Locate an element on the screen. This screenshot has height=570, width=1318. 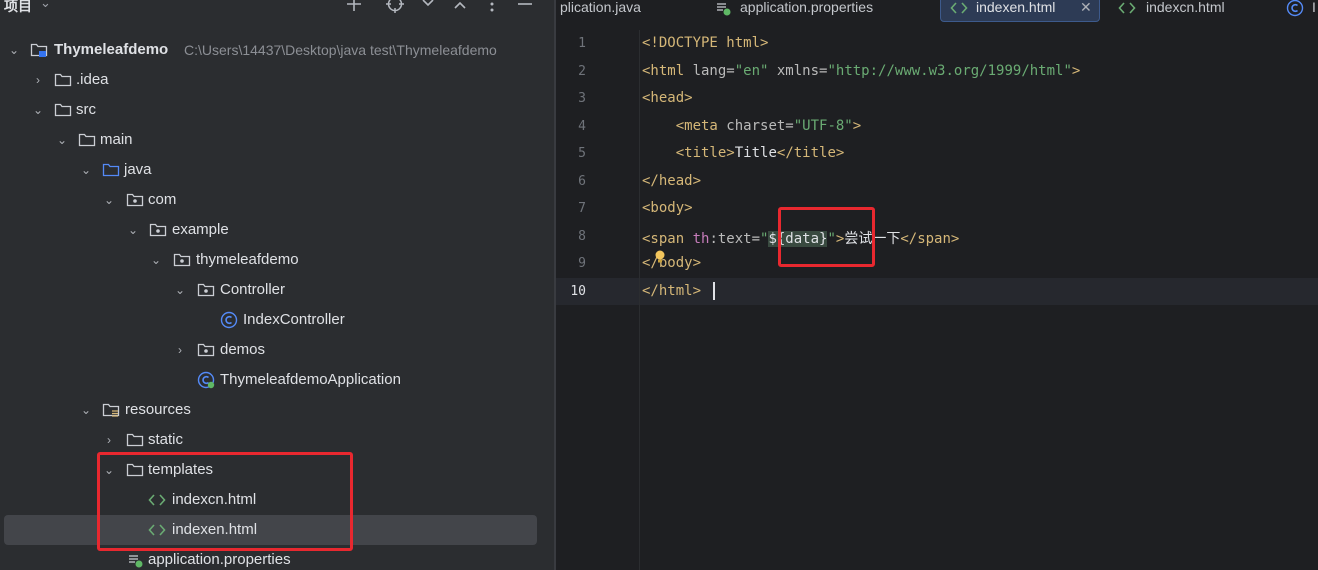
html-file-icon is located at coordinates (1127, 10).